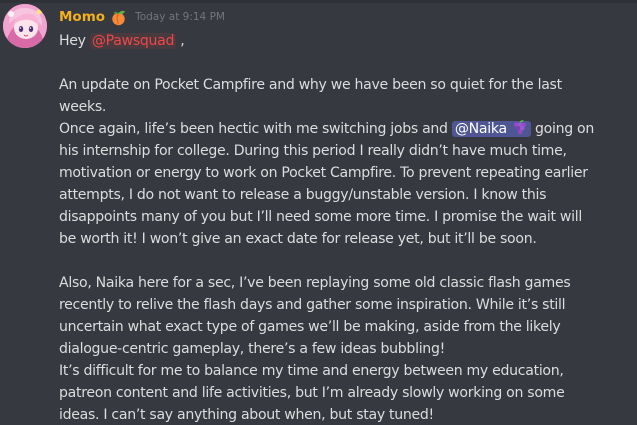 This screenshot has width=637, height=425. Describe the element at coordinates (180, 17) in the screenshot. I see `message-timestamp: Today at 9:14 PM` at that location.